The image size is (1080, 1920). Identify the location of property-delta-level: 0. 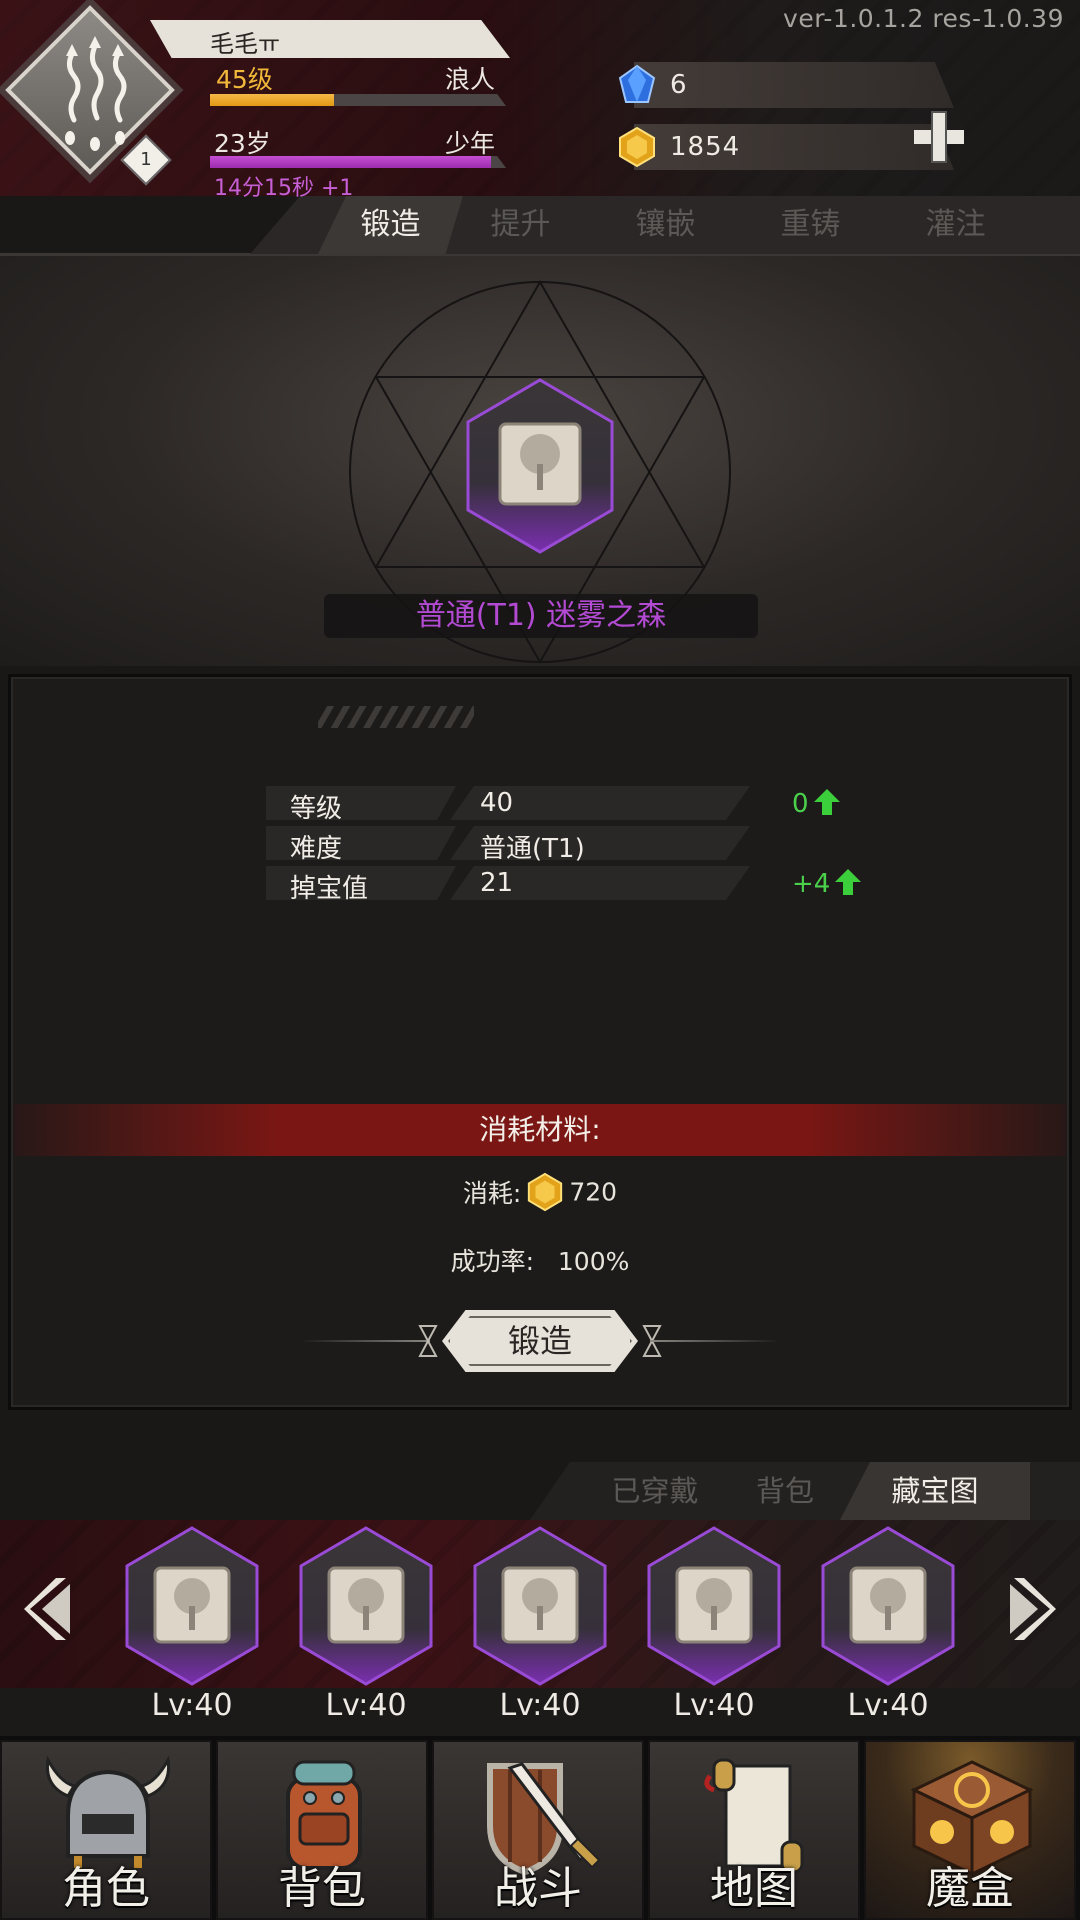
(816, 803).